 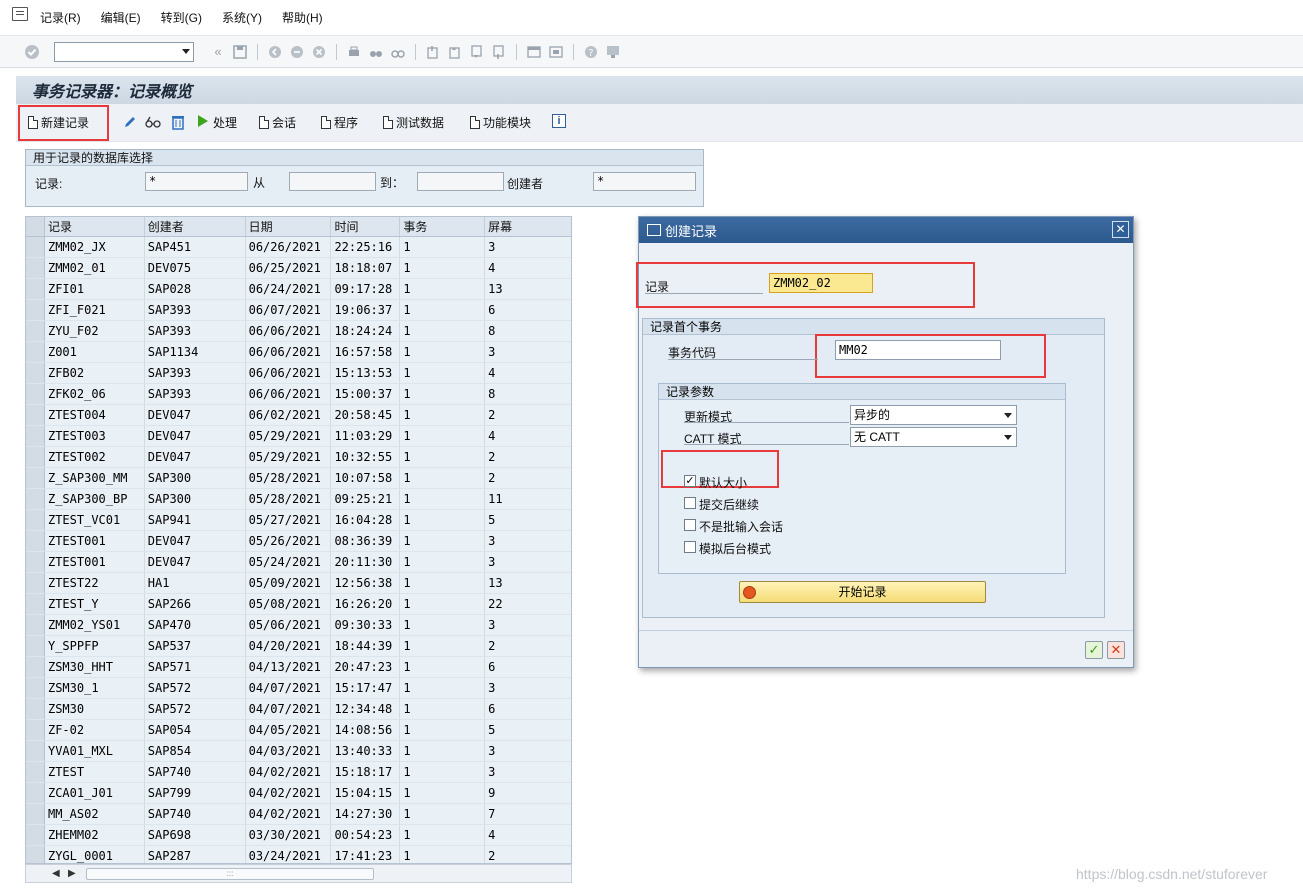 What do you see at coordinates (298, 331) in the screenshot?
I see `table-row: ZYU_F02 SAP393 06/06/2021 18:24:24 1 8` at bounding box center [298, 331].